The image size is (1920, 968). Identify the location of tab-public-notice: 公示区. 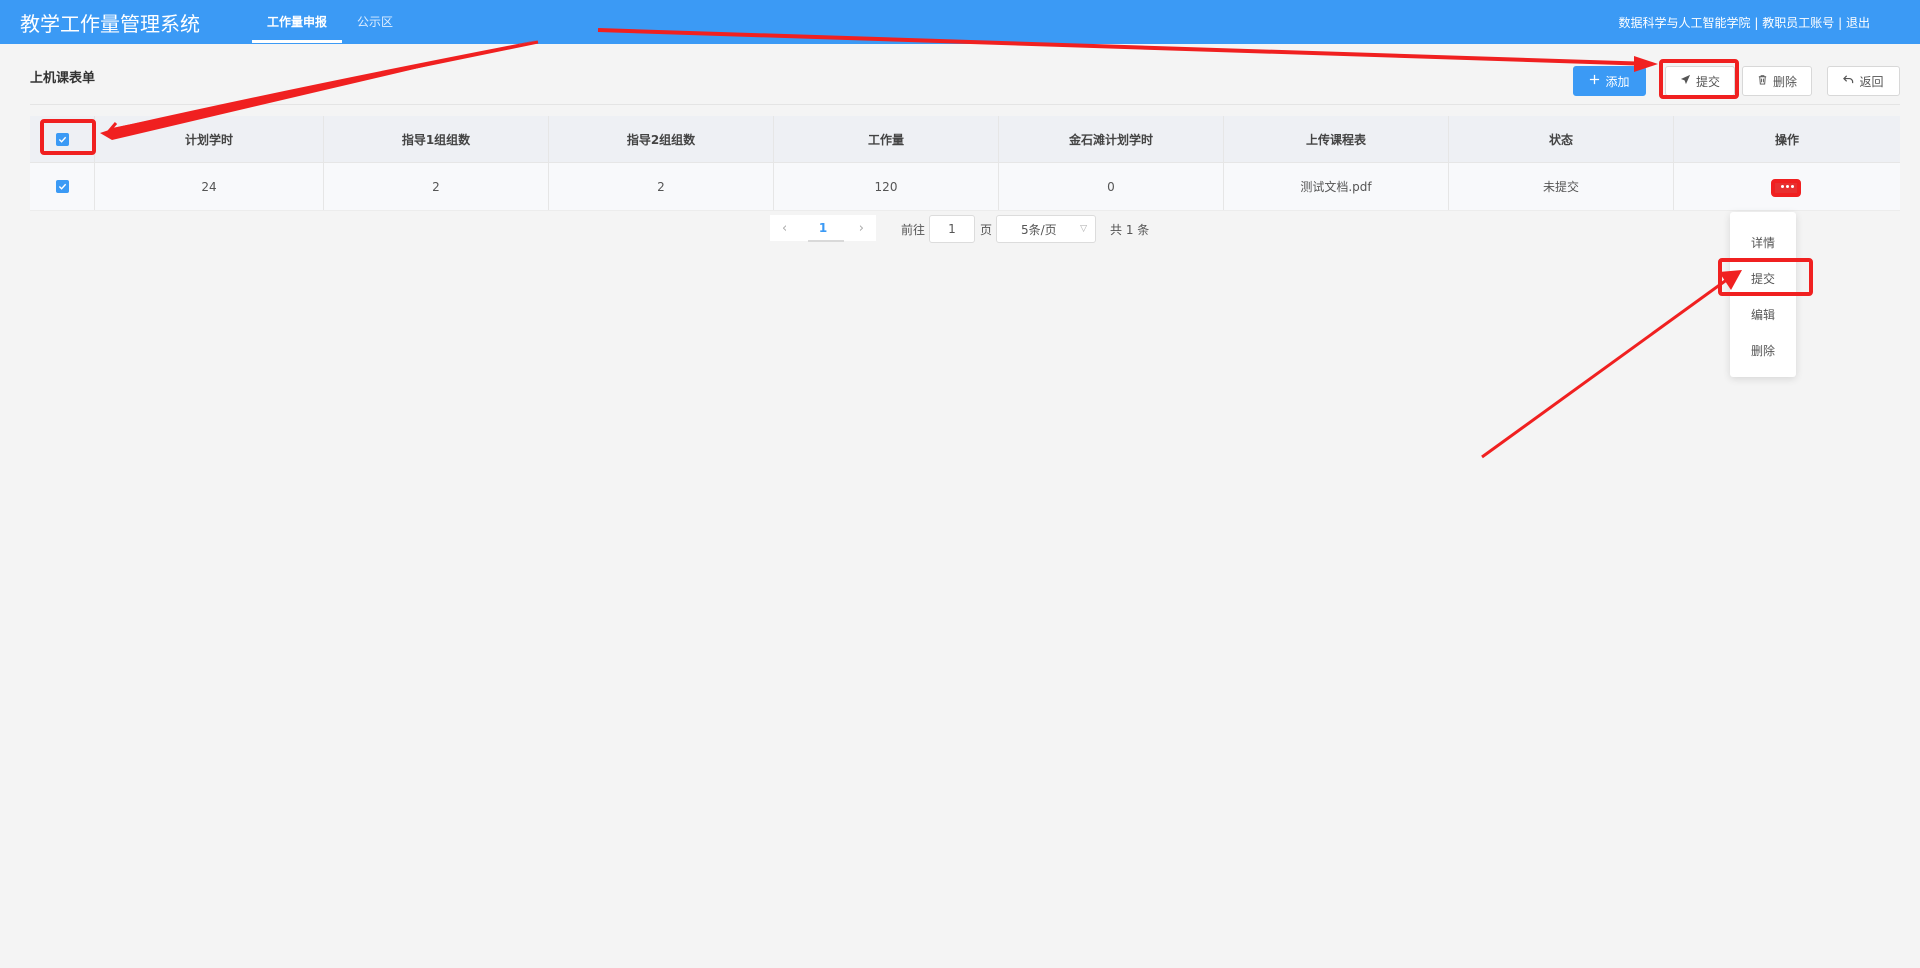
(375, 21).